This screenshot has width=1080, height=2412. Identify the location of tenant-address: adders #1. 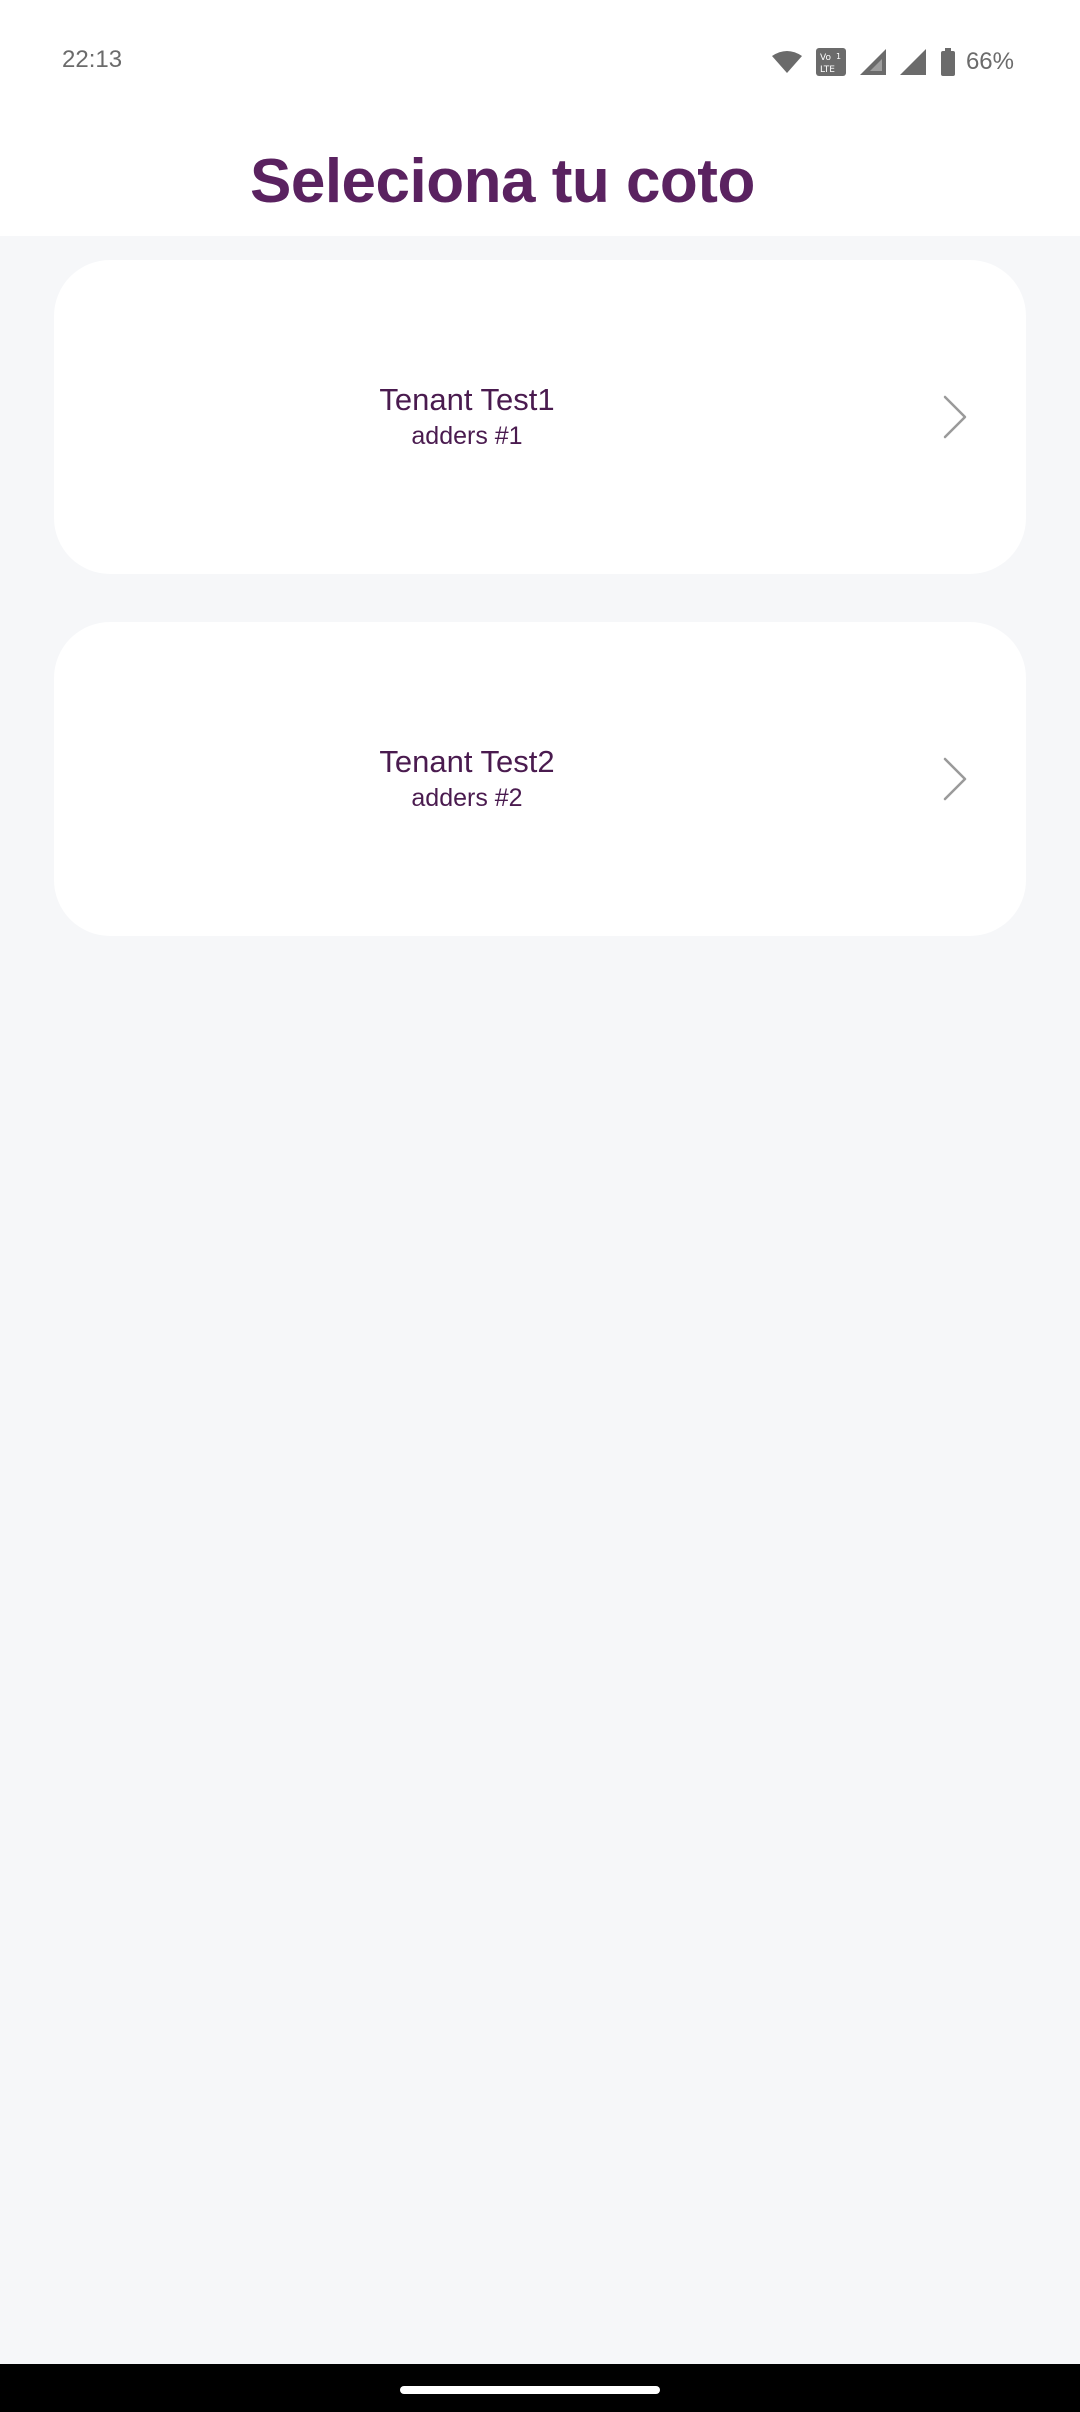
(467, 436).